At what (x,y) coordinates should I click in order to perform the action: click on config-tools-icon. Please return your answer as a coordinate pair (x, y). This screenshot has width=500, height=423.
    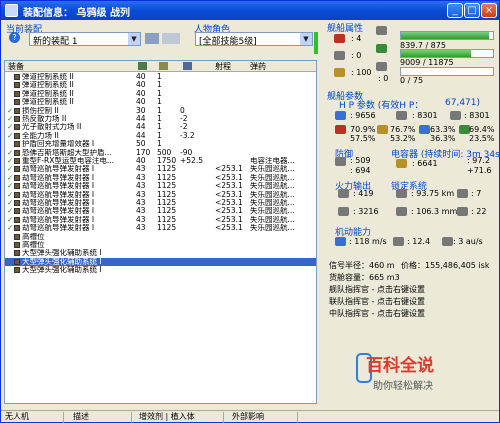
    Looking at the image, I should click on (171, 38).